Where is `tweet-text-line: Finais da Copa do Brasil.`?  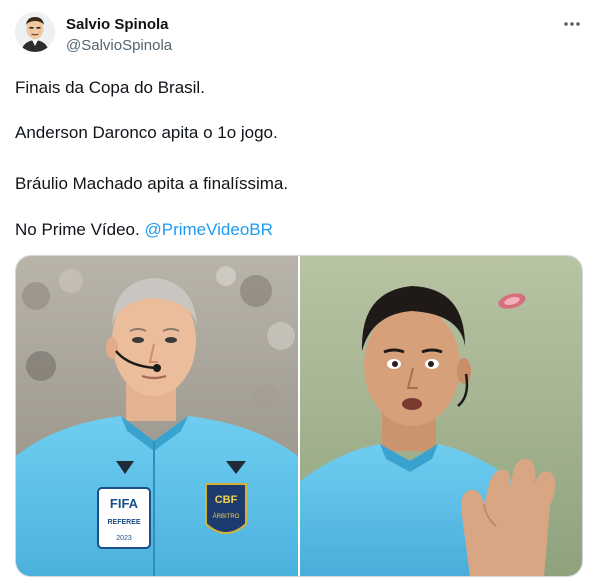
tweet-text-line: Finais da Copa do Brasil. is located at coordinates (110, 87).